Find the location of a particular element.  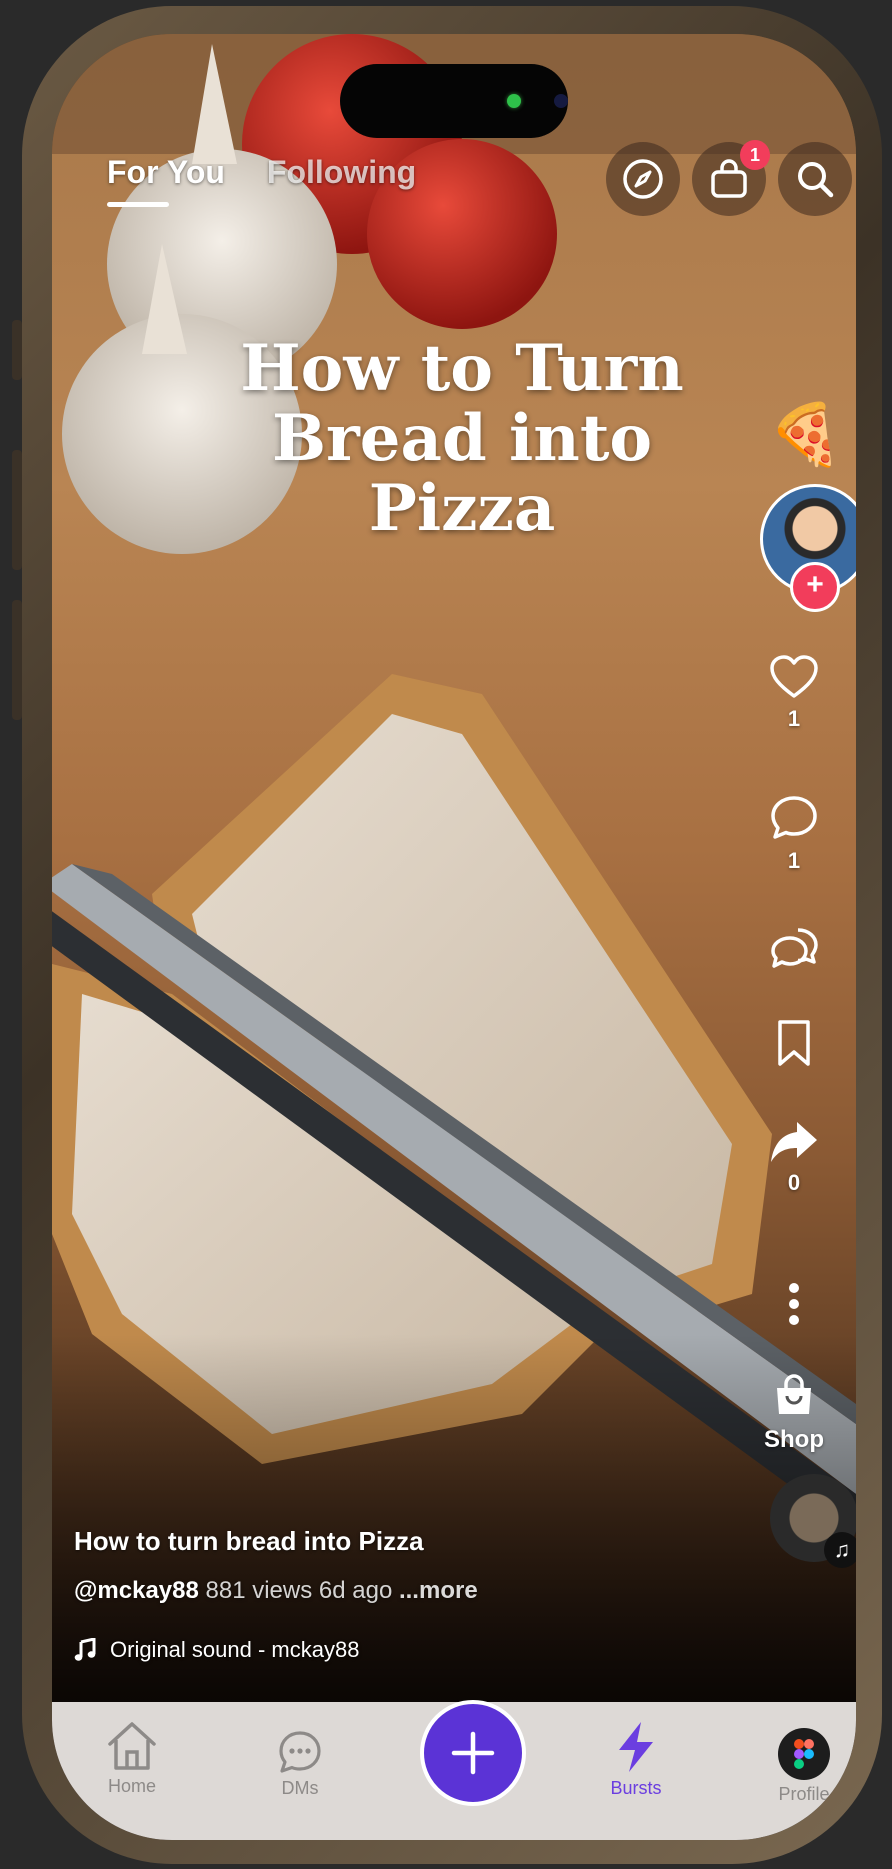

nav-dms-label: DMs is located at coordinates (300, 1788).